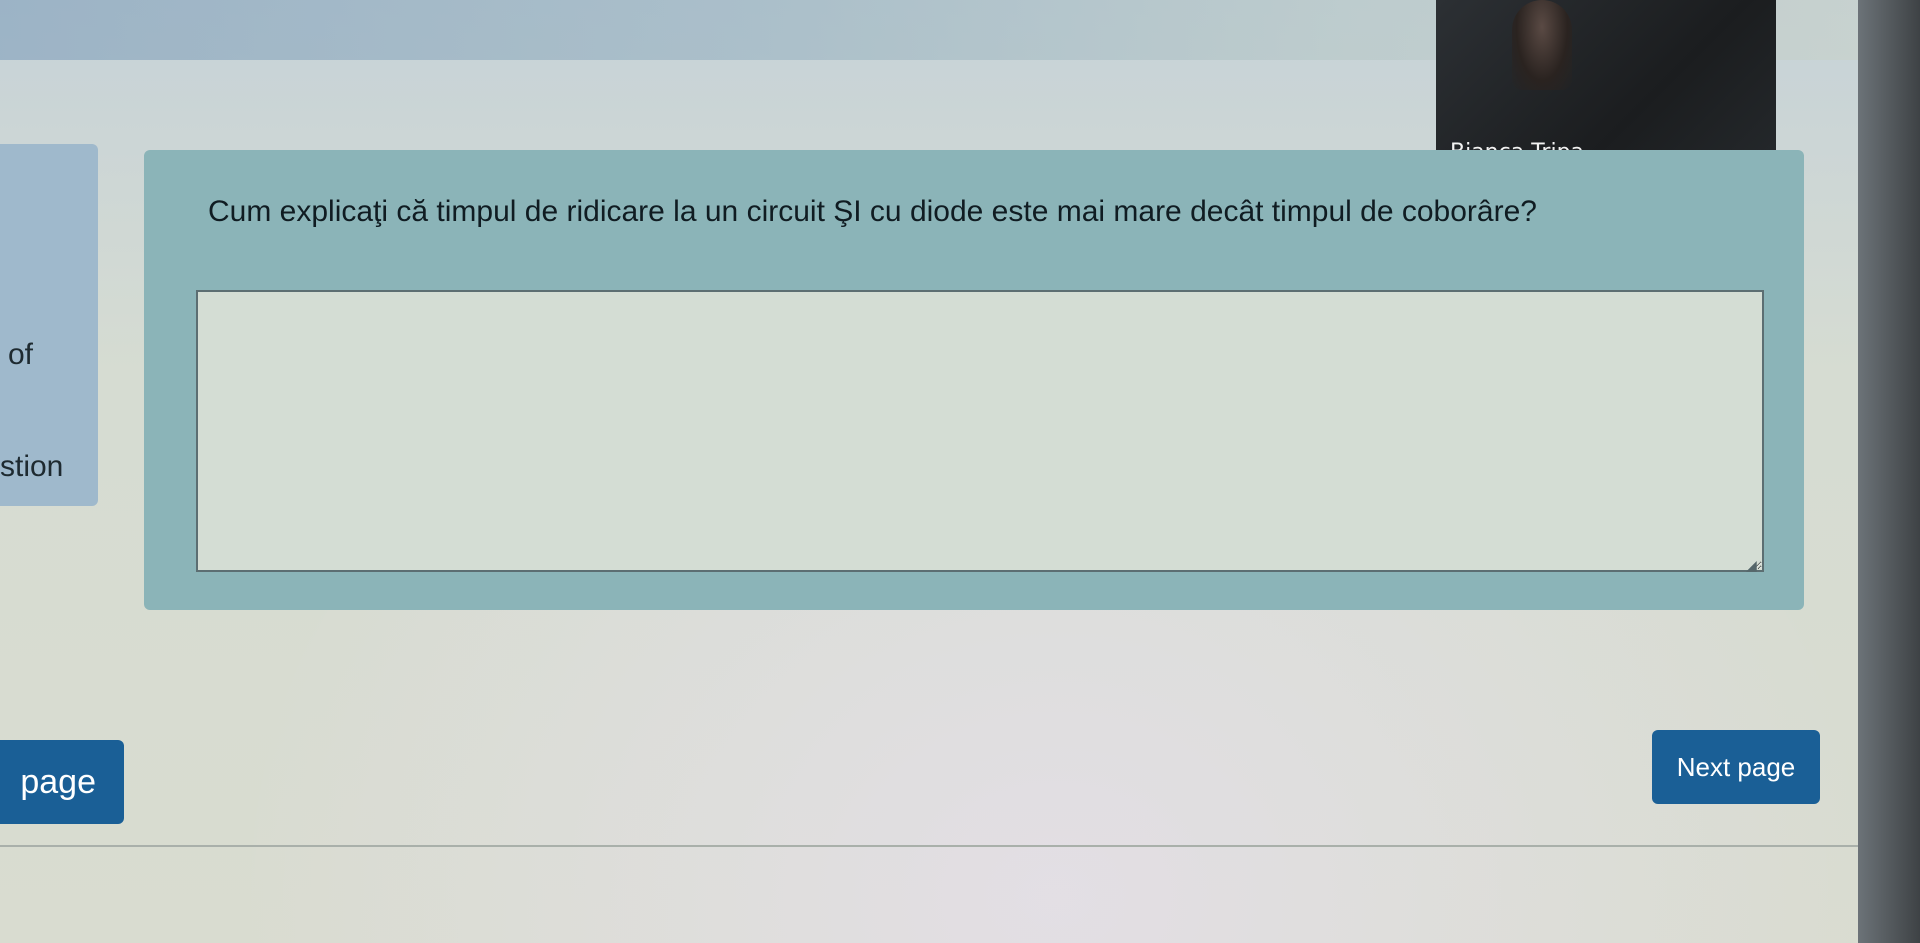  Describe the element at coordinates (21, 354) in the screenshot. I see `quiz-navigation-text: of` at that location.